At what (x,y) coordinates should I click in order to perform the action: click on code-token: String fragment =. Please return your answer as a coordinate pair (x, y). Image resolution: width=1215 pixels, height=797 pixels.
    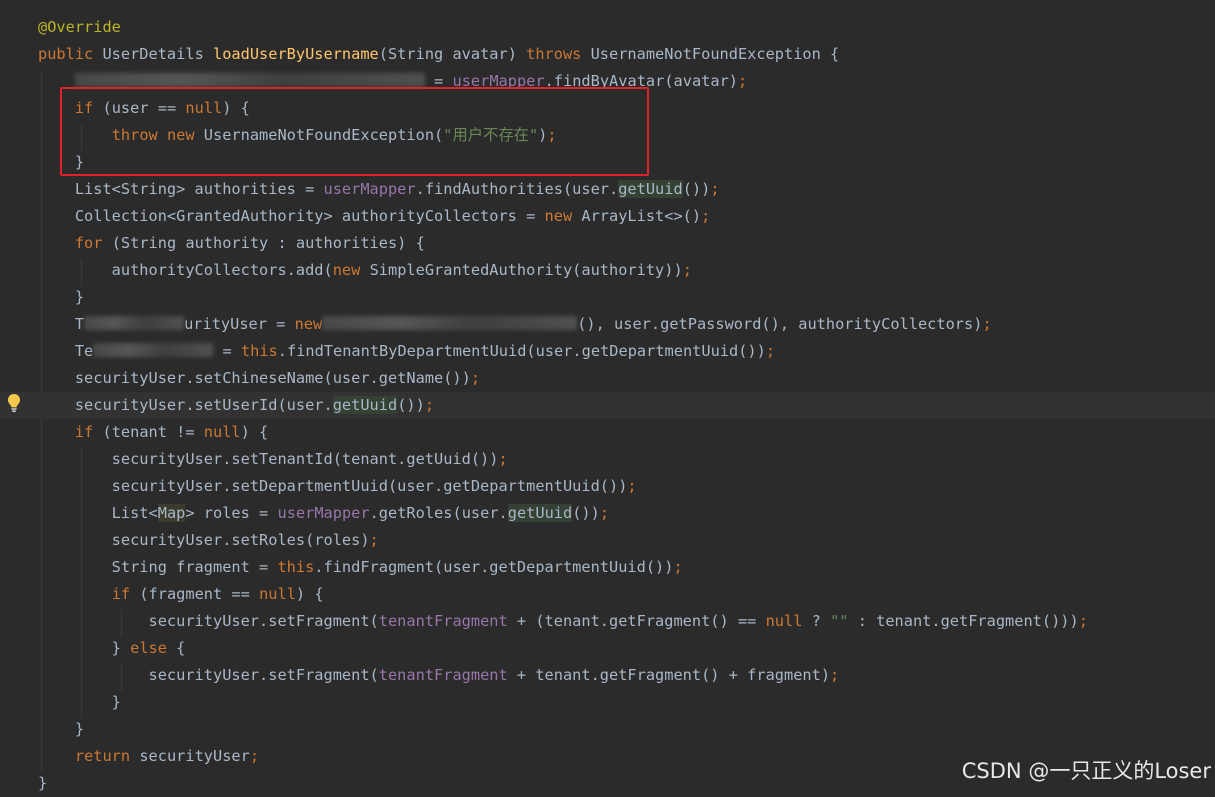
    Looking at the image, I should click on (158, 567).